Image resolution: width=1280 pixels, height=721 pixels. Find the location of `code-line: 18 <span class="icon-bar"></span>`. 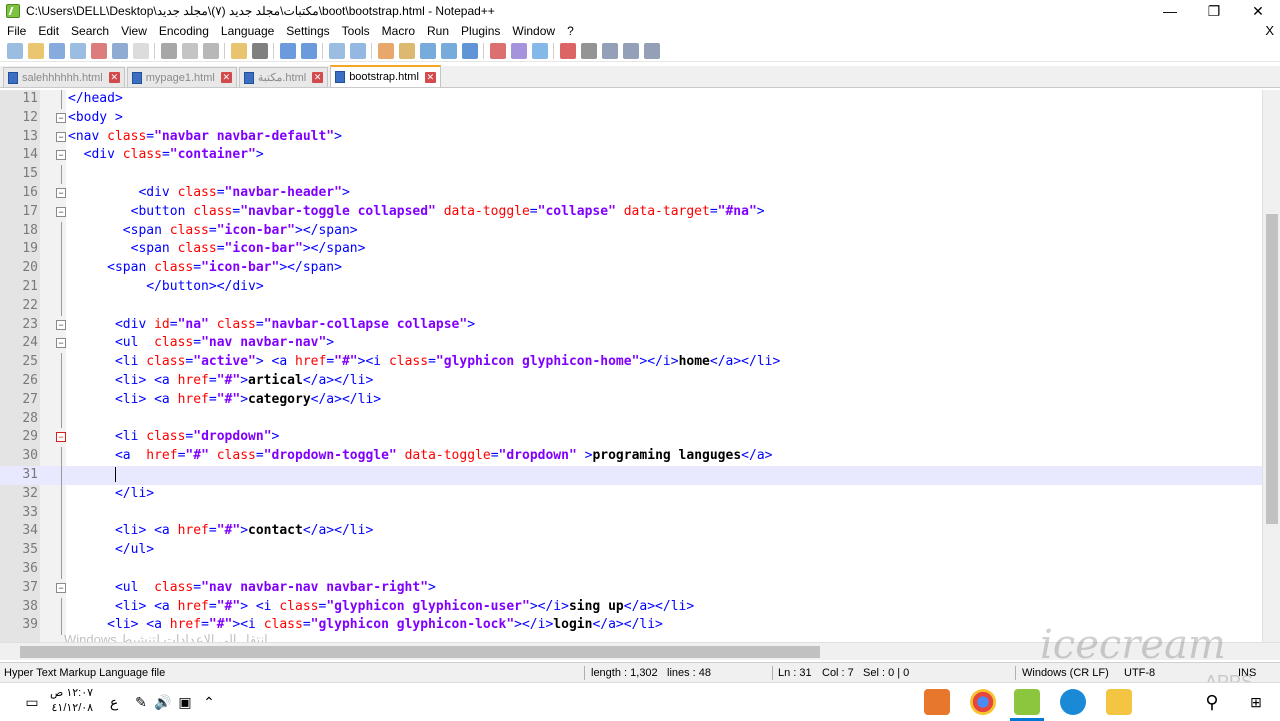

code-line: 18 <span class="icon-bar"></span> is located at coordinates (631, 231).